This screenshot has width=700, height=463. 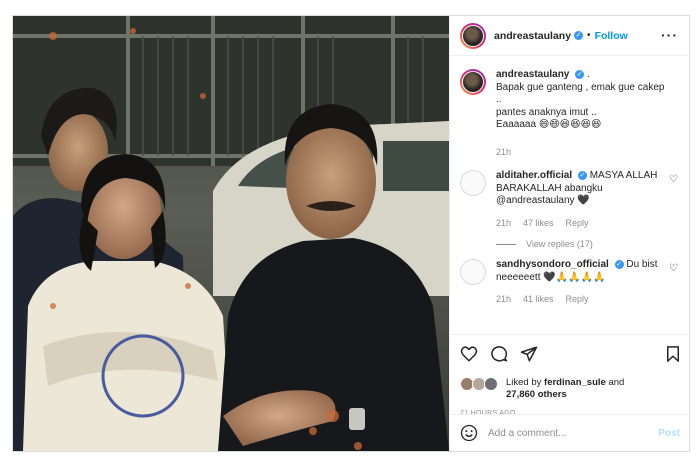 What do you see at coordinates (538, 299) in the screenshot?
I see `comment-likes: 41 likes` at bounding box center [538, 299].